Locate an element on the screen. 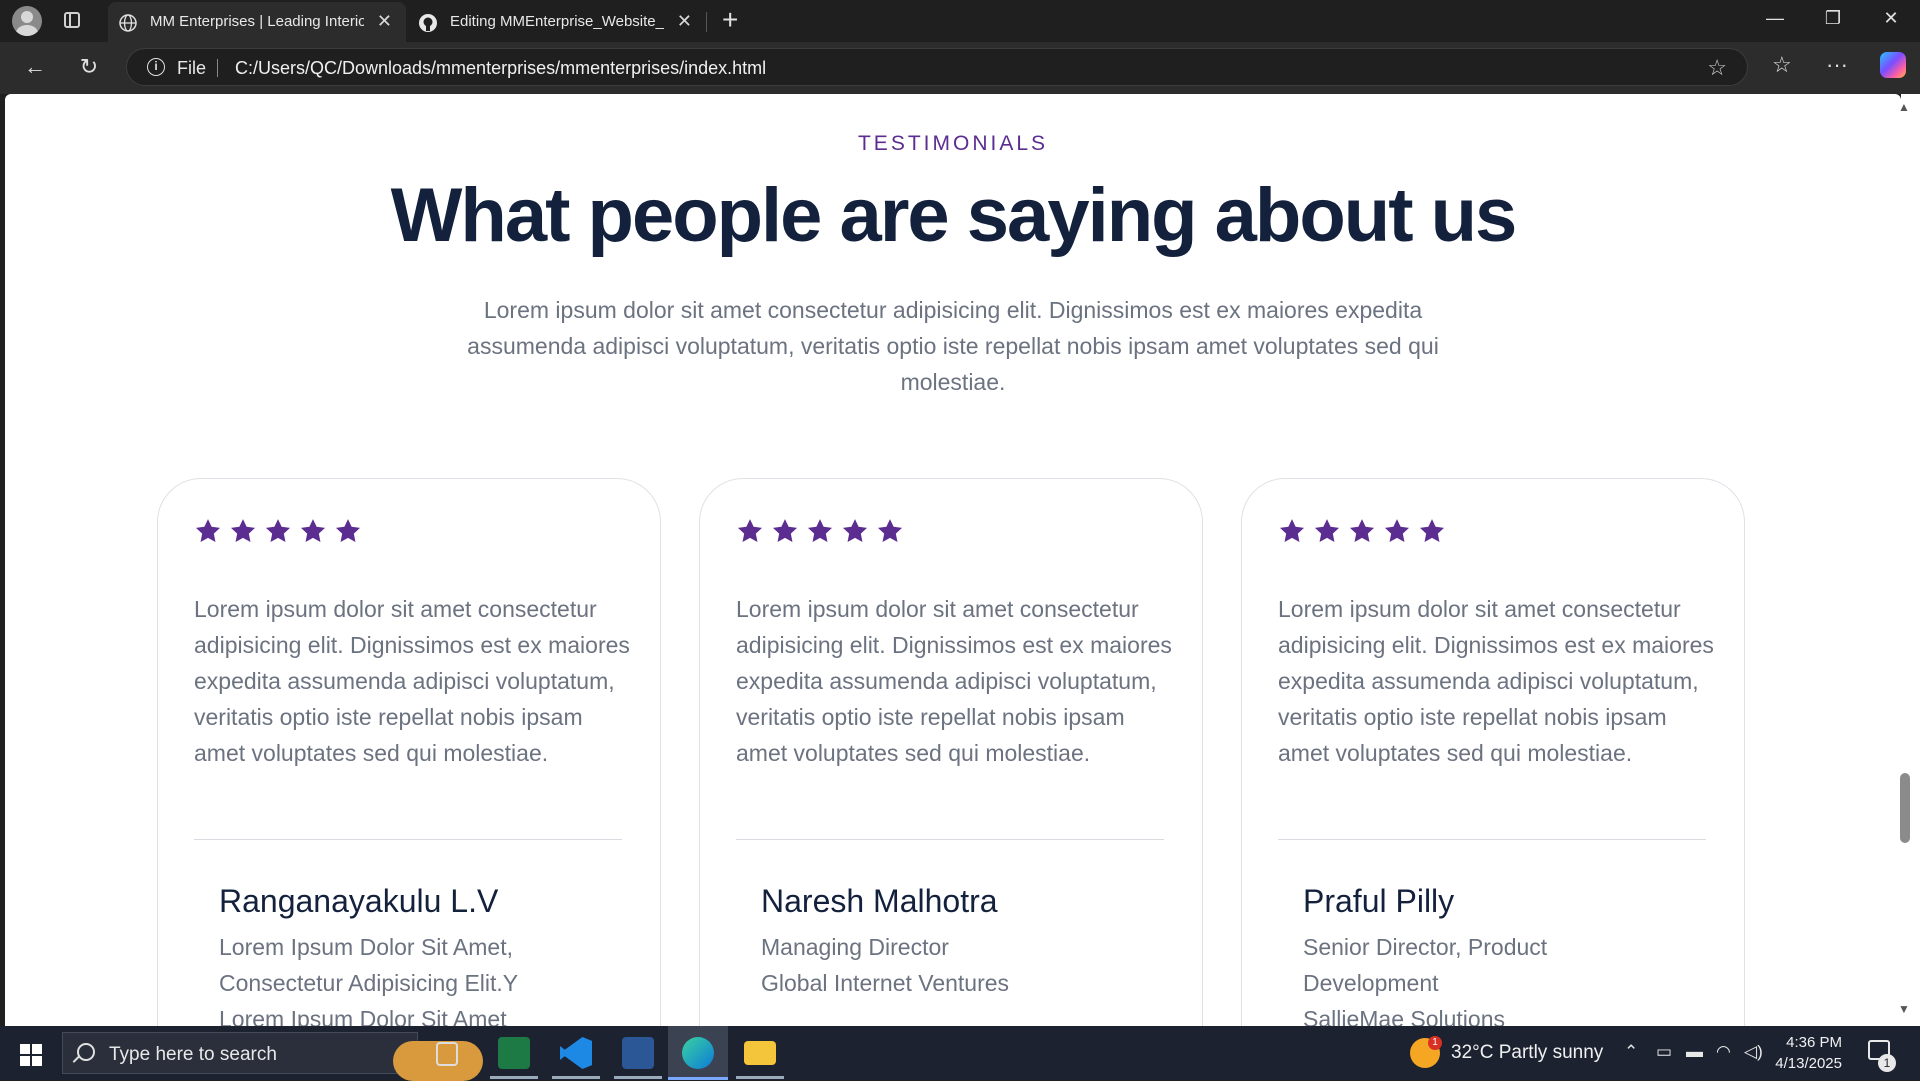 The image size is (1920, 1081). role-line: Managing Director is located at coordinates (855, 947).